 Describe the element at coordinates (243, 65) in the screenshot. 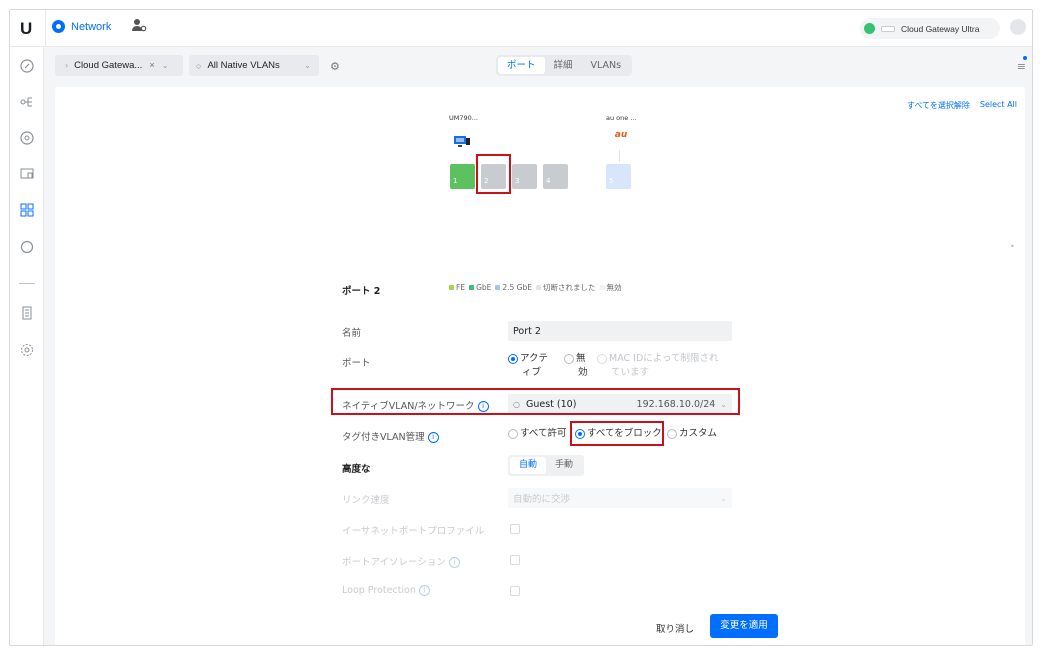

I see `vlan-filter-value: All Native VLANs` at that location.